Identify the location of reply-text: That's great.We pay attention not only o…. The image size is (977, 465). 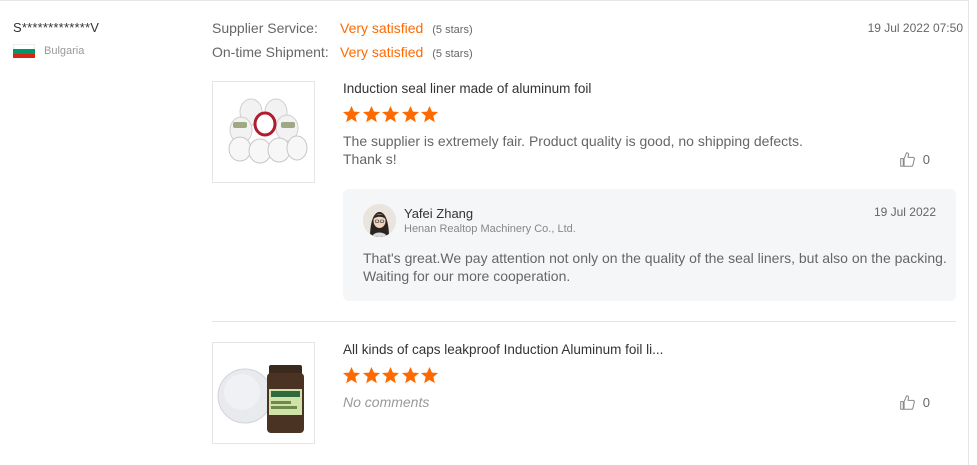
(655, 267).